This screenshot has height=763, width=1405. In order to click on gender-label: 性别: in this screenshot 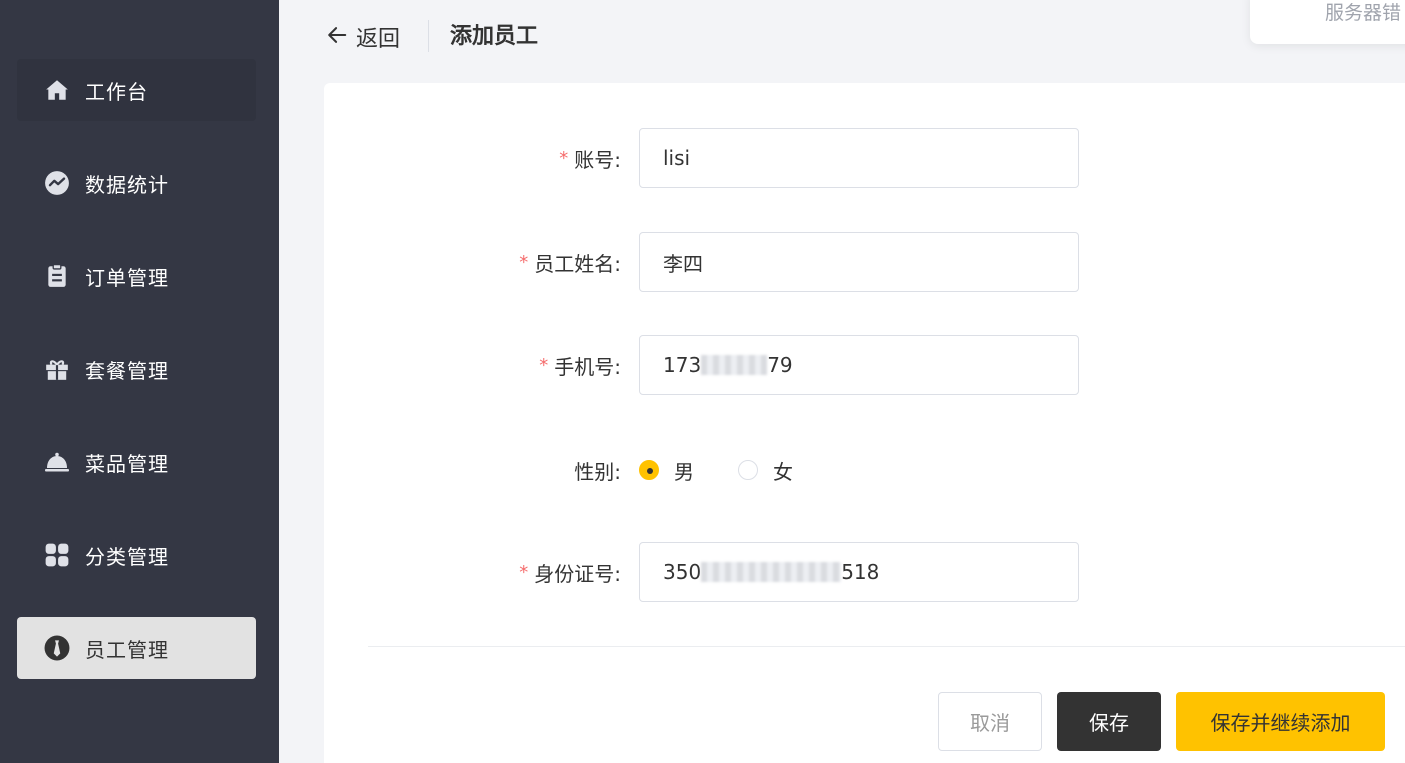, I will do `click(597, 470)`.